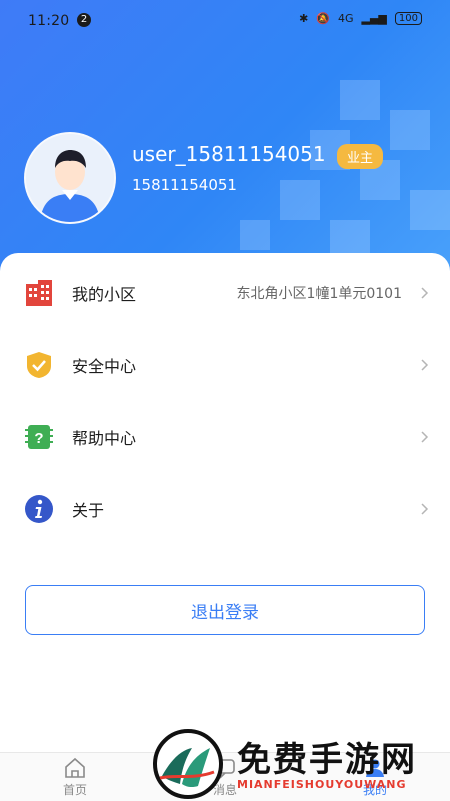 The width and height of the screenshot is (450, 801). I want to click on logout-button: 退出登录, so click(225, 610).